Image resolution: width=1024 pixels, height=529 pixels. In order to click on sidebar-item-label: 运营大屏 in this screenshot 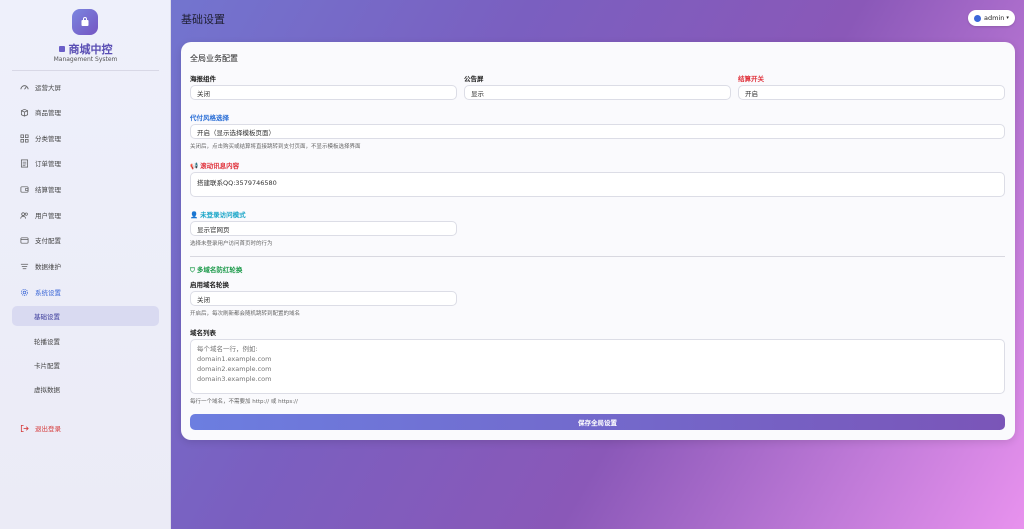, I will do `click(48, 88)`.